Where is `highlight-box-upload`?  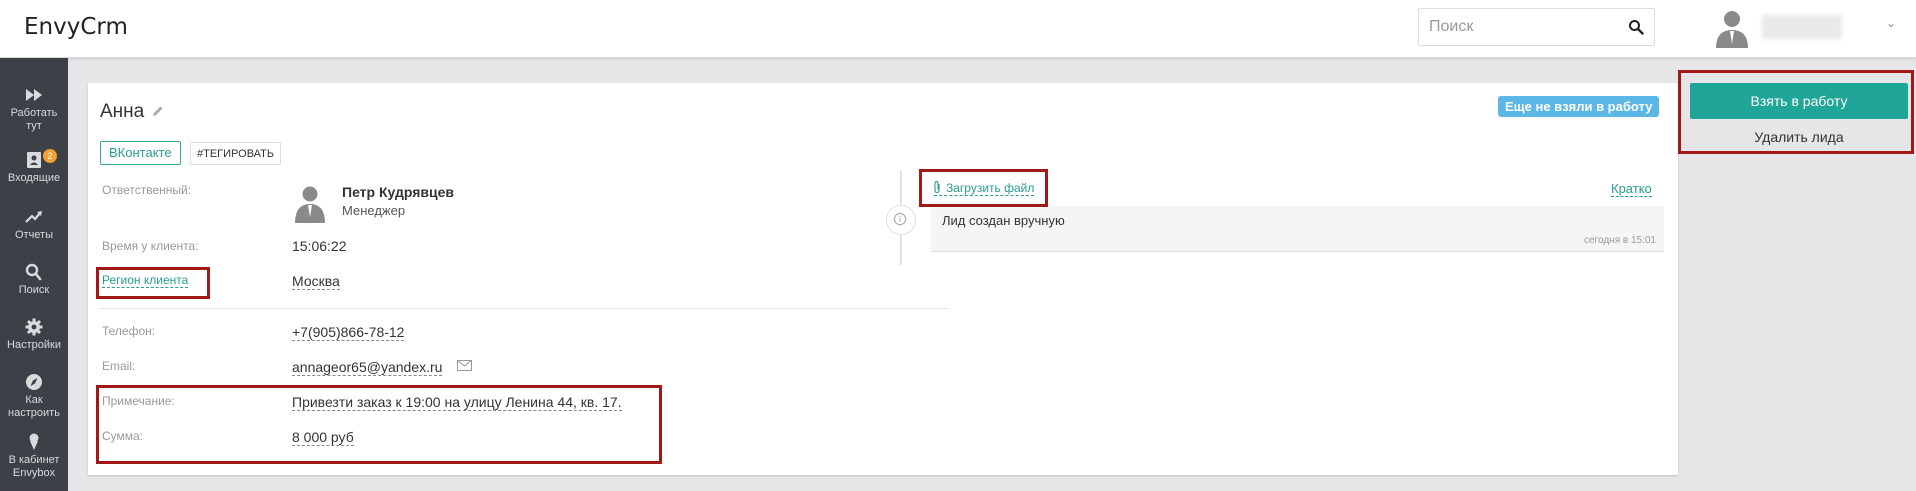
highlight-box-upload is located at coordinates (983, 188).